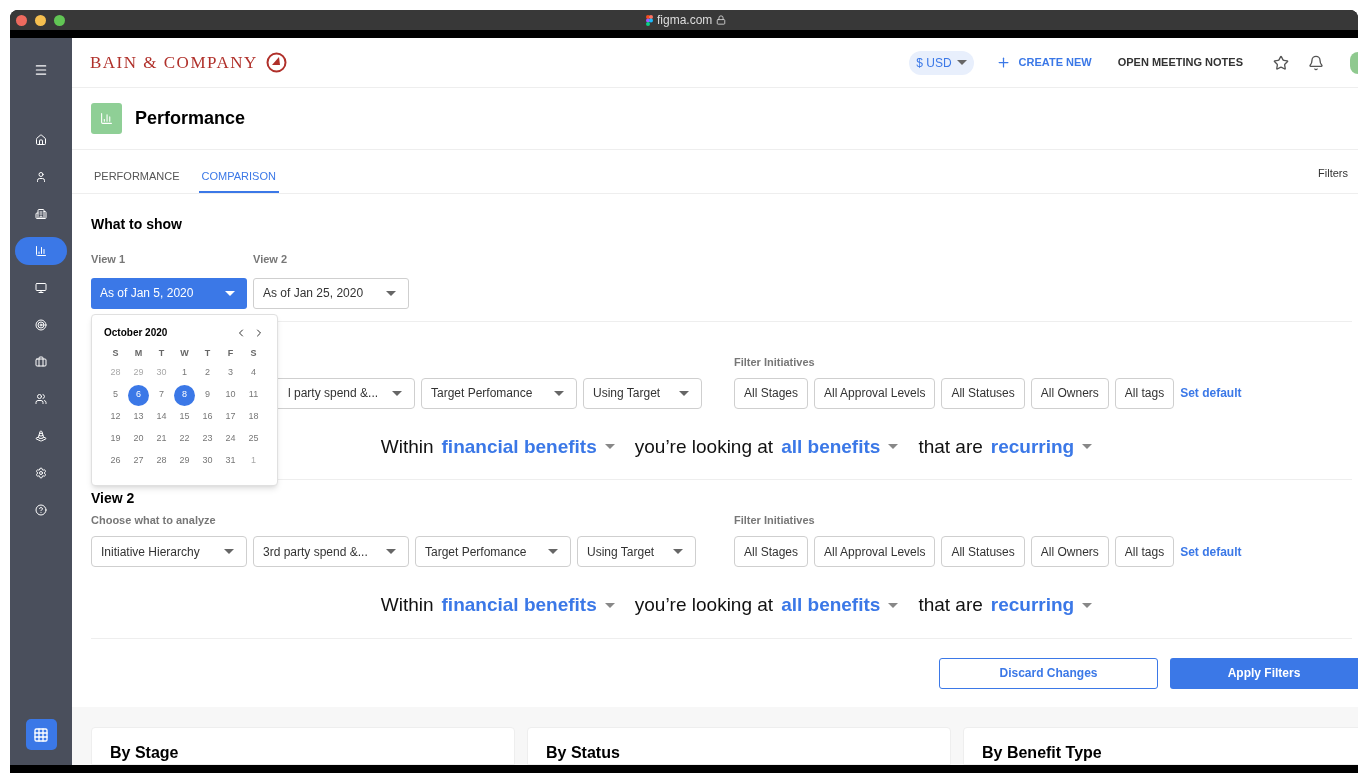 The image size is (1368, 783). I want to click on sentence-text: Within, so click(407, 605).